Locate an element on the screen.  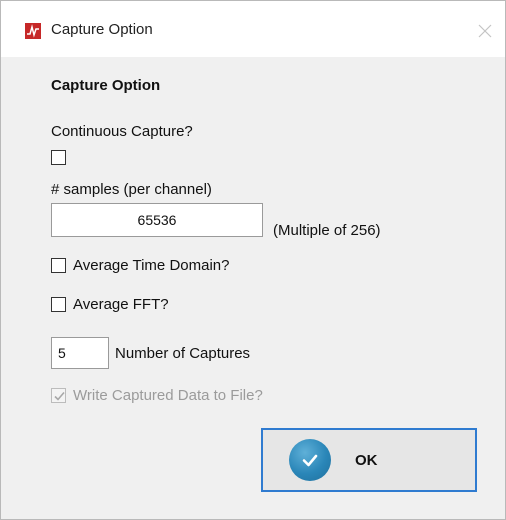
number-of-captures-label: Number of Captures is located at coordinates (183, 353).